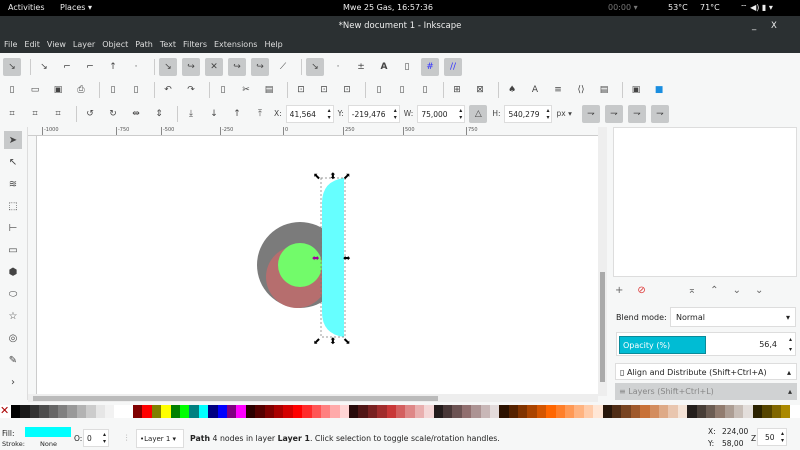 This screenshot has width=800, height=450. Describe the element at coordinates (478, 113) in the screenshot. I see `lock-ratio-icon: △` at that location.